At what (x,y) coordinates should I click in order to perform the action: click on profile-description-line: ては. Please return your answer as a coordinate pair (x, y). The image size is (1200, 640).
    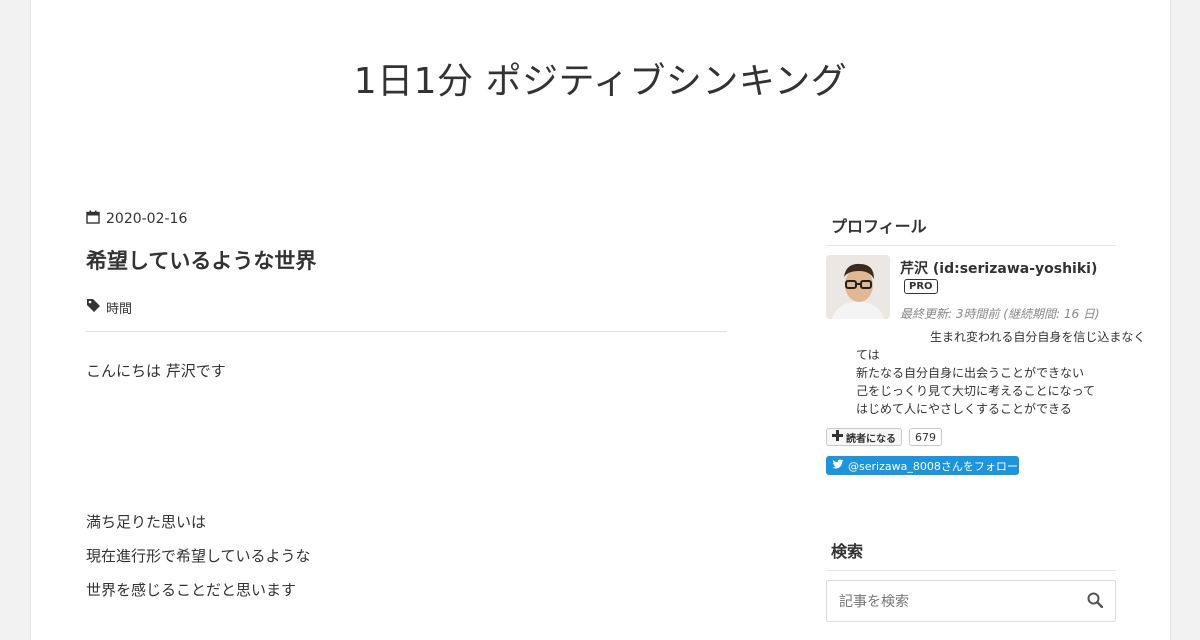
    Looking at the image, I should click on (868, 355).